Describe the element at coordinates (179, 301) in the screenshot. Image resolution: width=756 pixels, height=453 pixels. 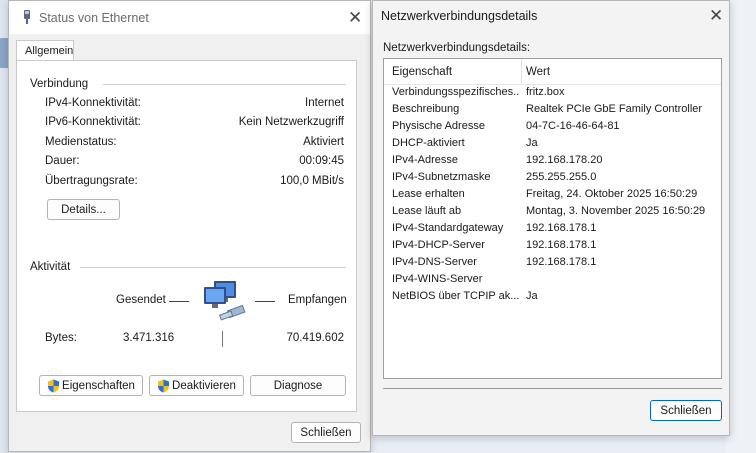
I see `sent-line` at that location.